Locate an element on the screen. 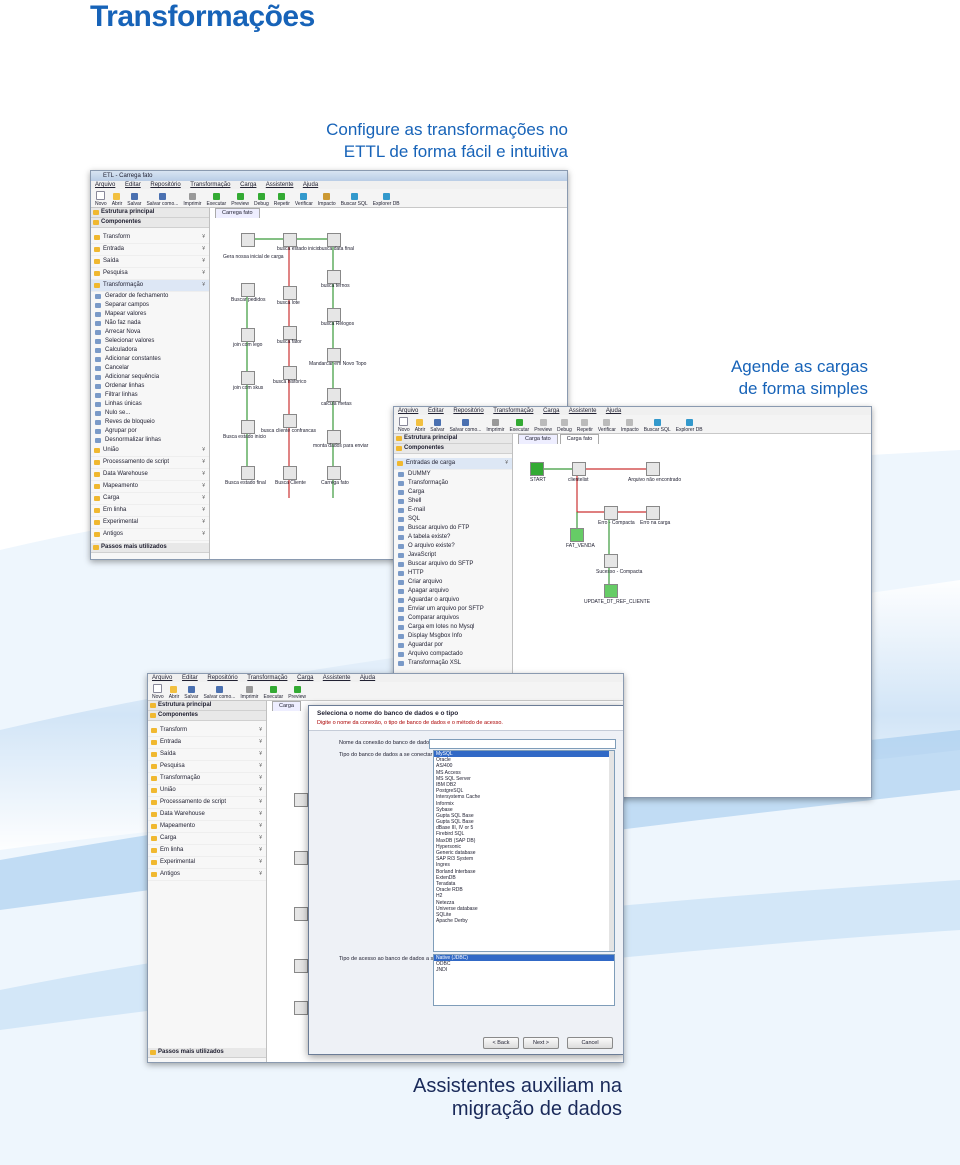  cancel-button: Cancel is located at coordinates (590, 1043).